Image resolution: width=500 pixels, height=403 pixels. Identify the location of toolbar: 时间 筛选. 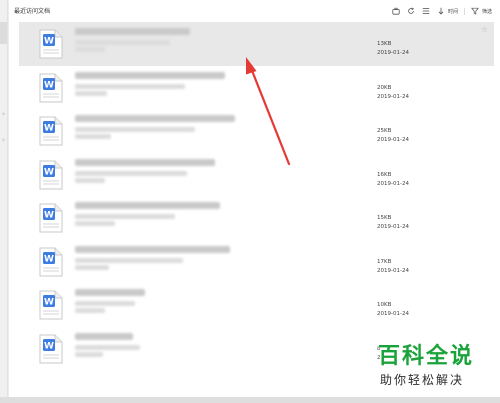
(442, 11).